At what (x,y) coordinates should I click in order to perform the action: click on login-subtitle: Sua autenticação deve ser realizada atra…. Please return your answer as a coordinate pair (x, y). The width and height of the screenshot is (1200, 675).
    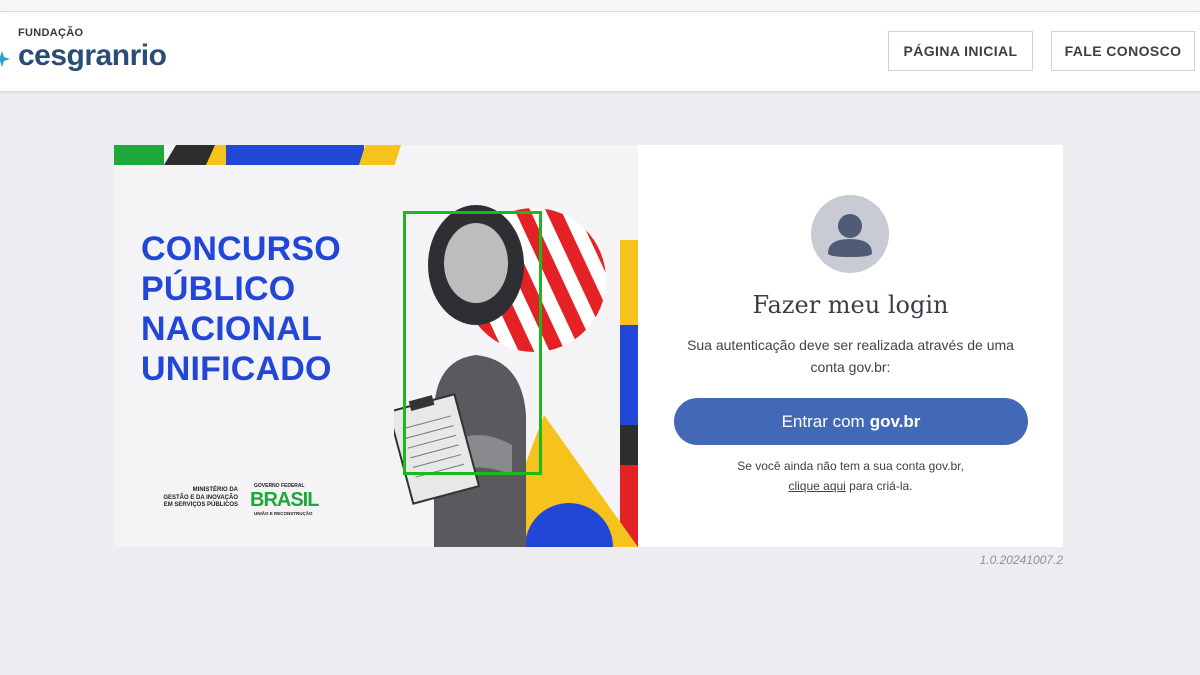
    Looking at the image, I should click on (850, 356).